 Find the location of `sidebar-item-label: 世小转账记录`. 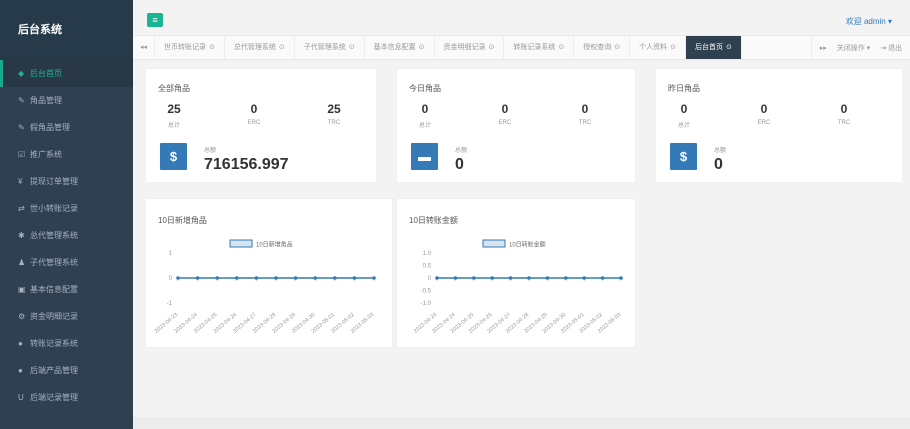

sidebar-item-label: 世小转账记录 is located at coordinates (54, 208).